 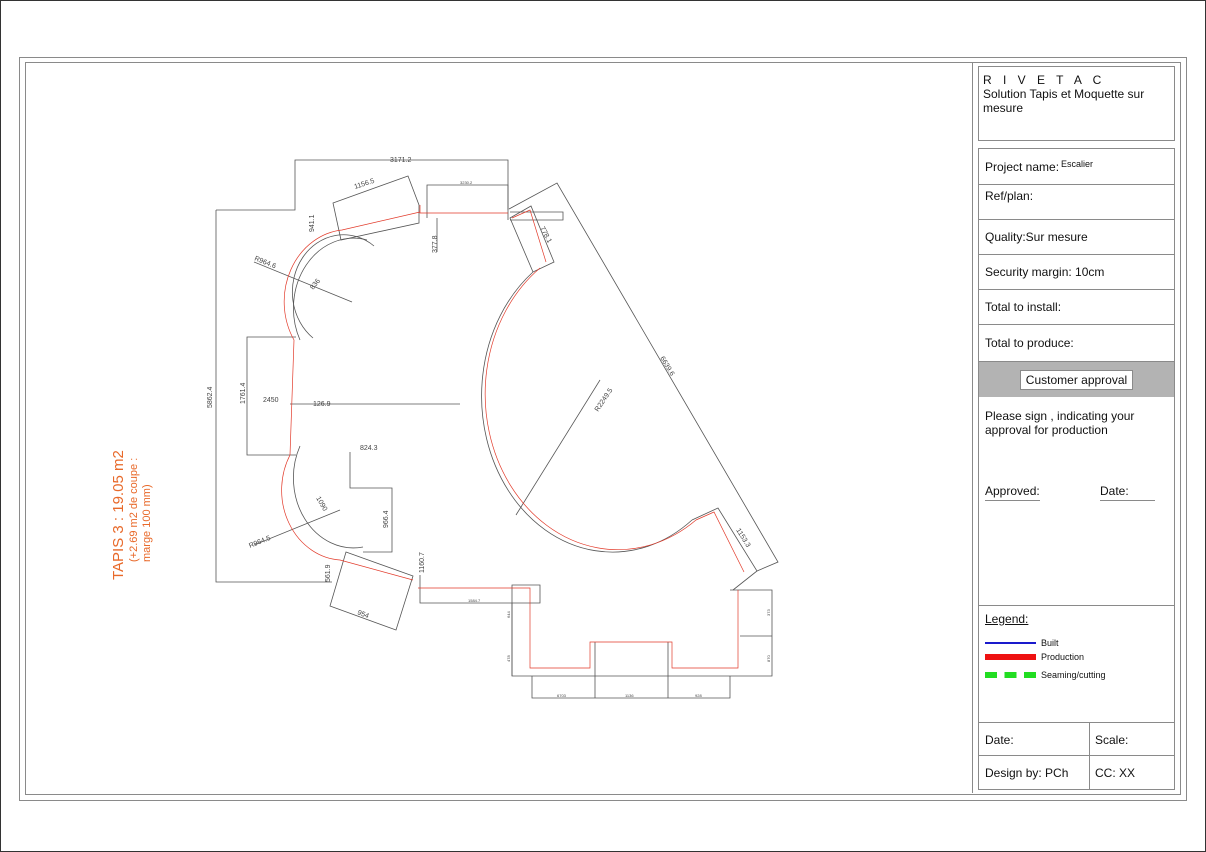 I want to click on bottom-right-block, so click(x=724, y=549).